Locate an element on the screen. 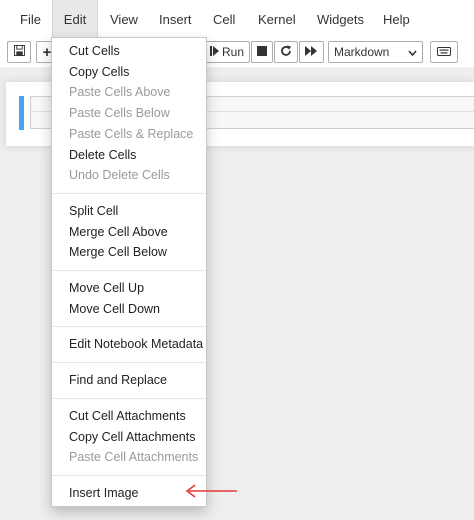  menu-item-undo-delete-cells: Undo Delete Cells is located at coordinates (119, 175).